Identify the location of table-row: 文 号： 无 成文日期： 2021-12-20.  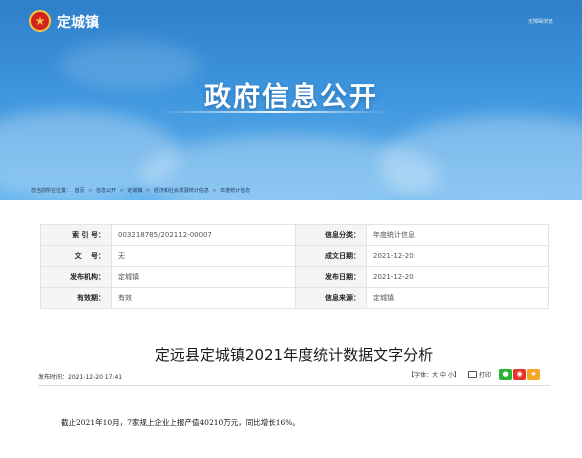
(294, 256).